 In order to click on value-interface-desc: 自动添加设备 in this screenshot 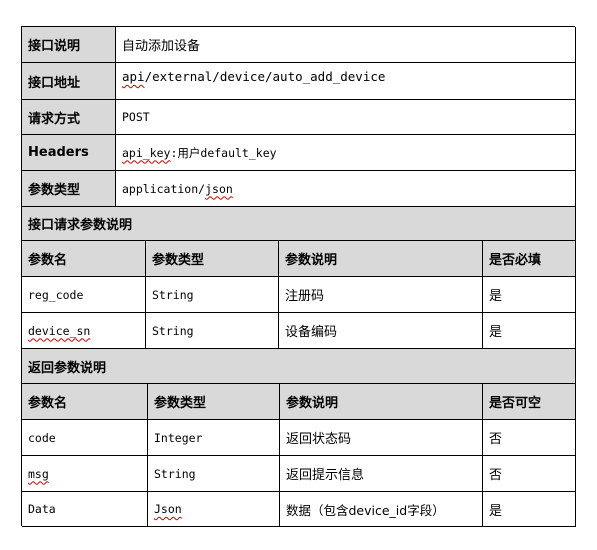, I will do `click(346, 45)`.